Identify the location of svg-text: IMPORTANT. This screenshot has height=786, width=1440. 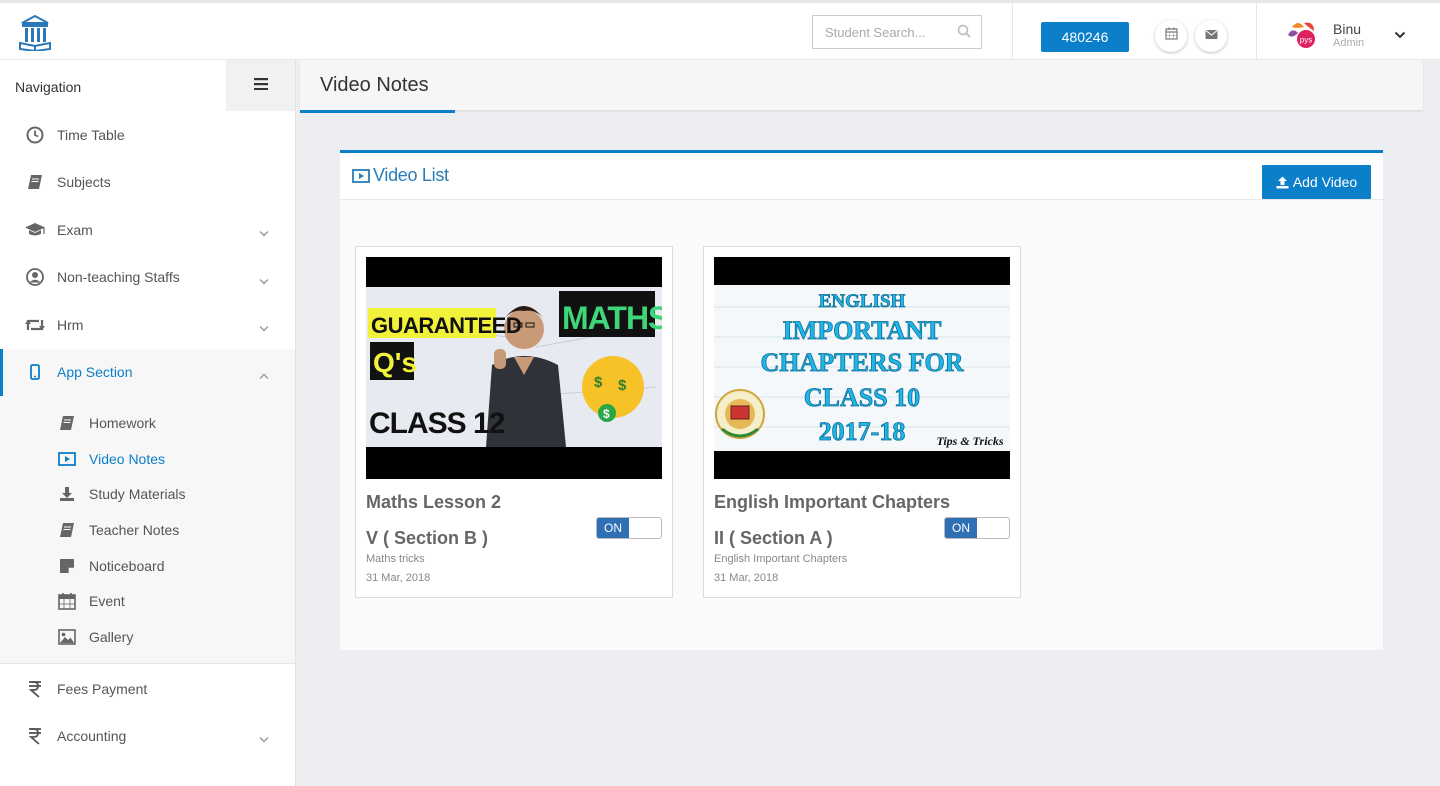
(862, 330).